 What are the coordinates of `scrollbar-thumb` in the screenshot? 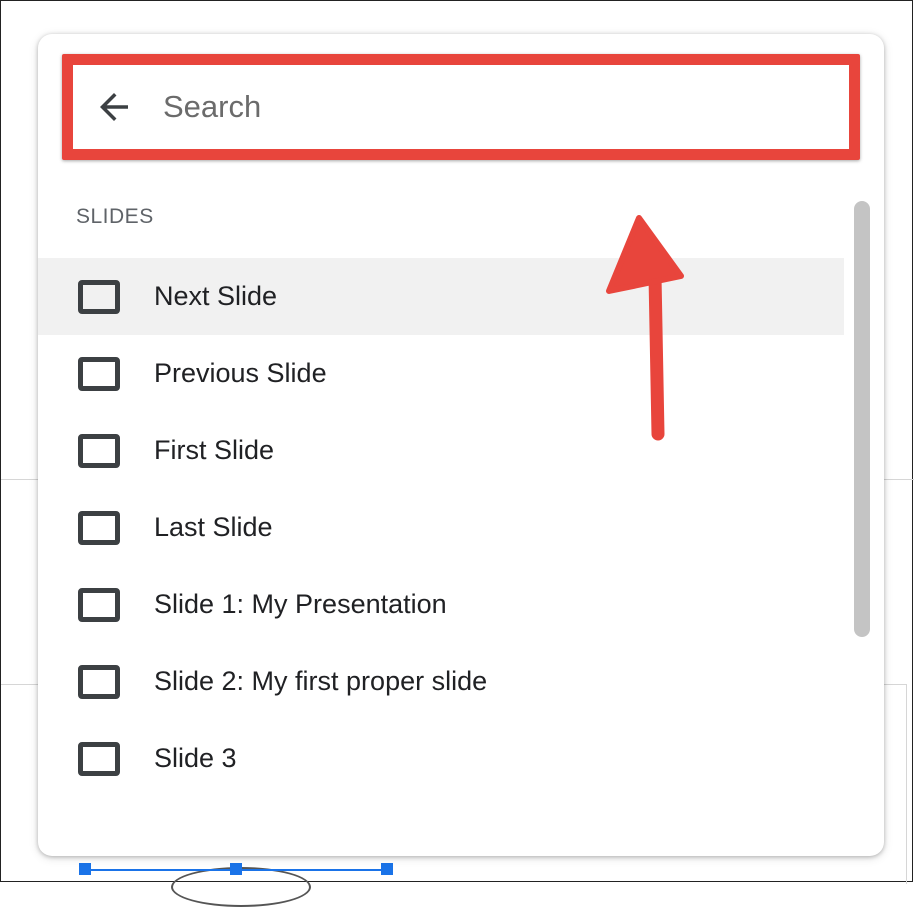 It's located at (862, 419).